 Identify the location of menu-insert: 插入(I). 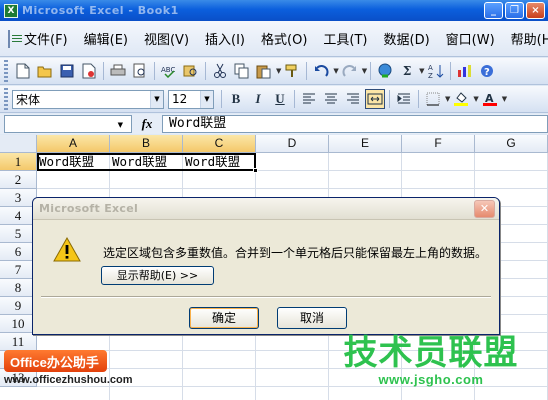
(225, 38).